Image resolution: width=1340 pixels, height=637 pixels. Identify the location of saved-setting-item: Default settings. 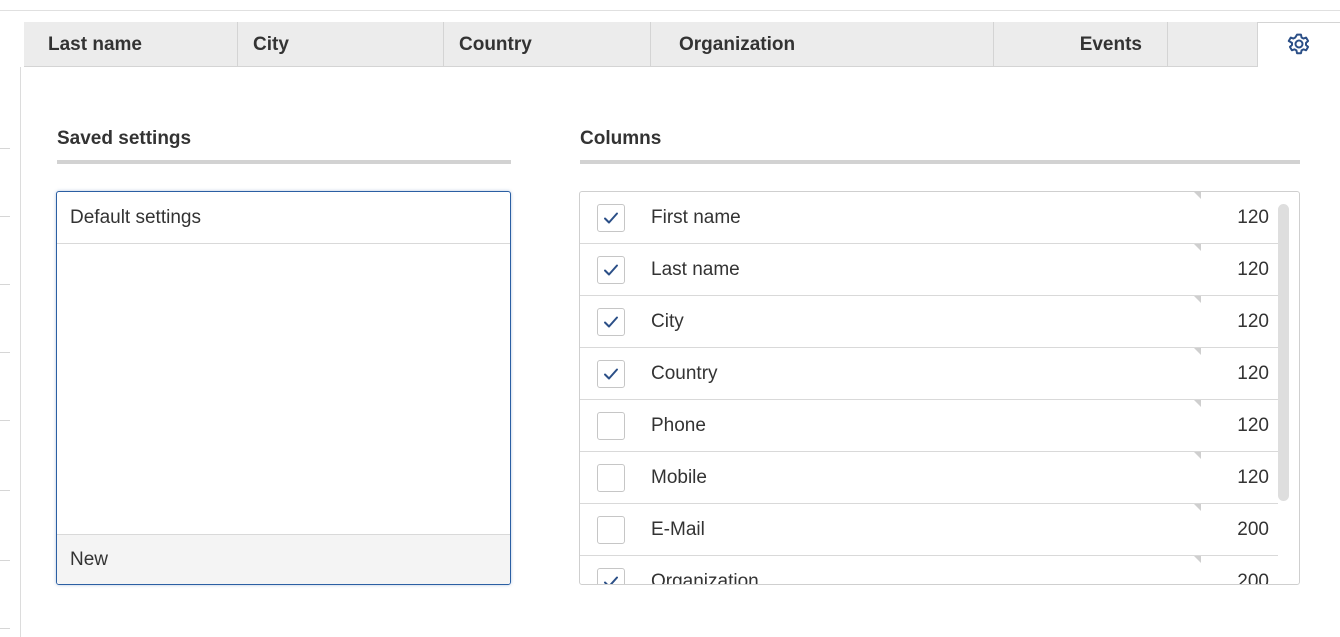
(283, 218).